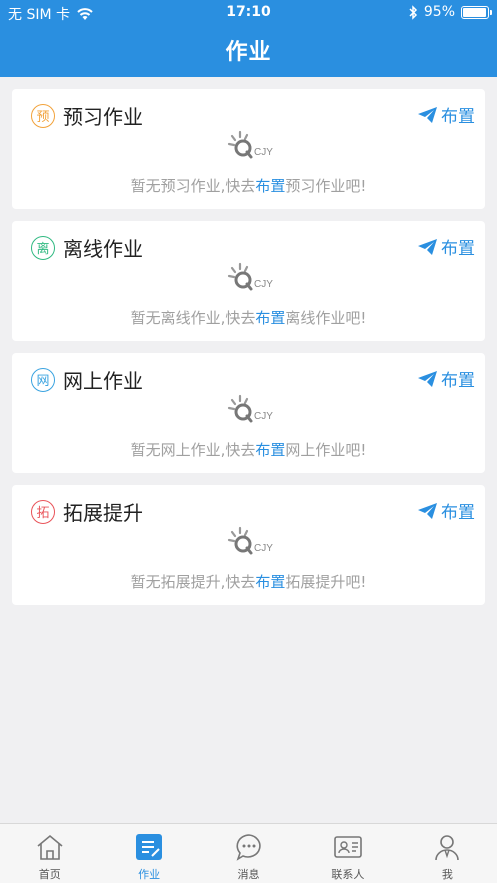 The height and width of the screenshot is (883, 497). Describe the element at coordinates (43, 379) in the screenshot. I see `section-badge: 网` at that location.